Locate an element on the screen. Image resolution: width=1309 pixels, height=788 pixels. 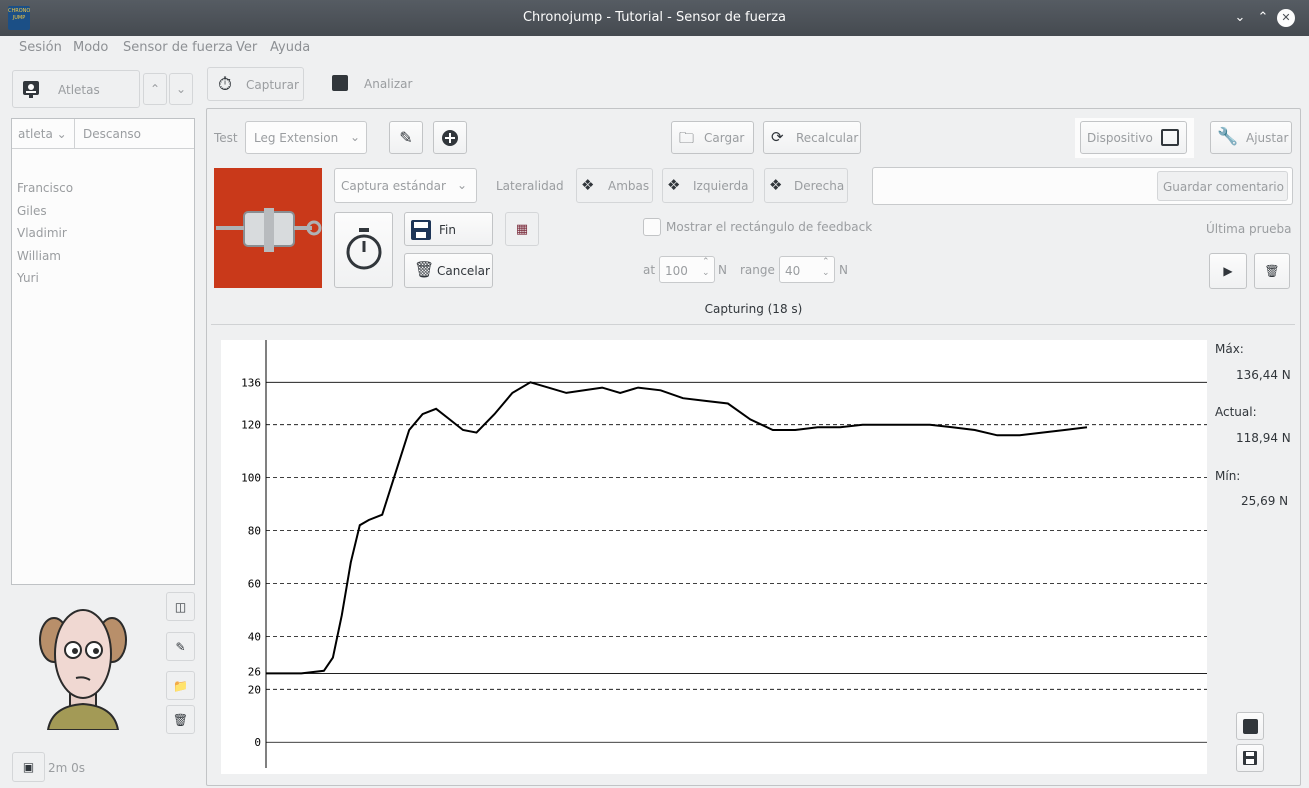
range-value: 40 is located at coordinates (793, 271).